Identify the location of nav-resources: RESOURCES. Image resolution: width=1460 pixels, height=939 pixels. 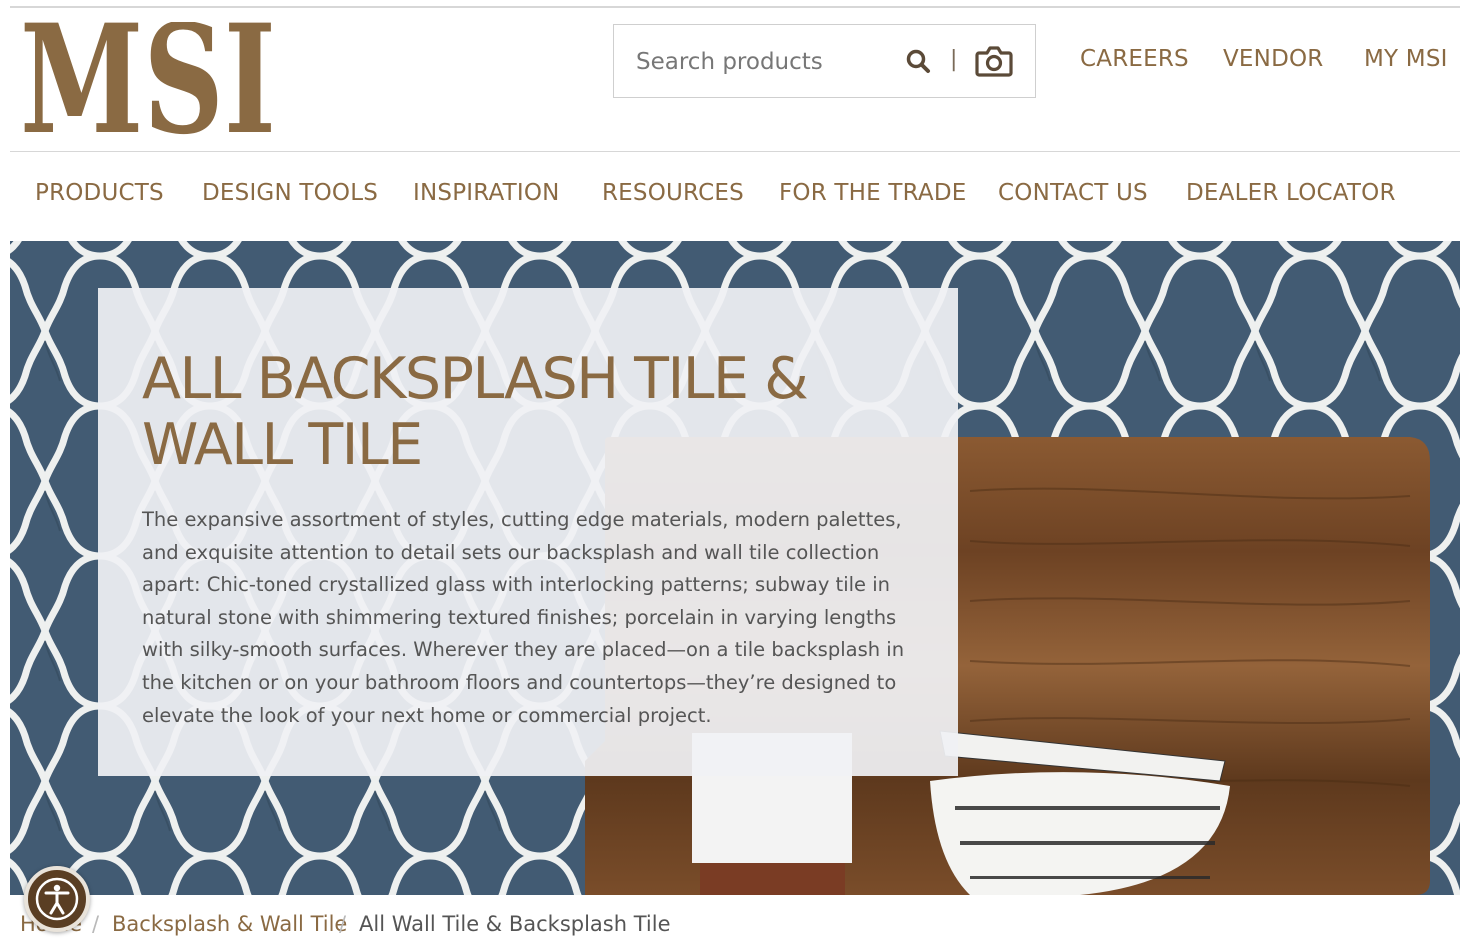
(673, 193).